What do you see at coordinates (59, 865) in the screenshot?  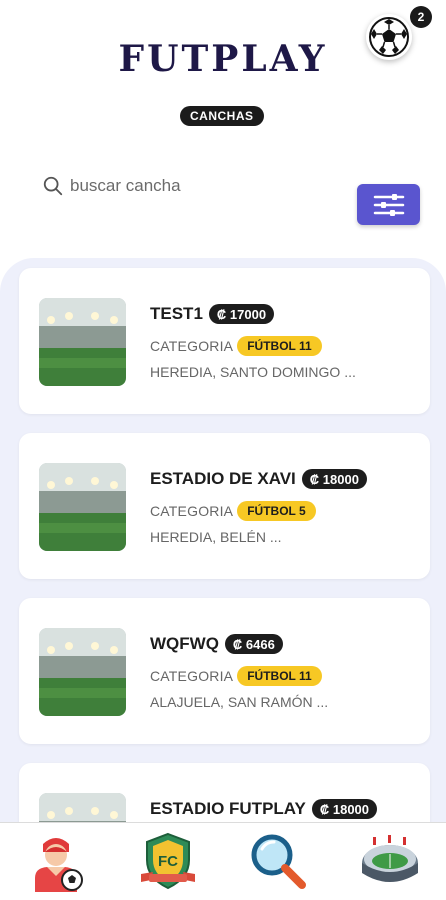 I see `player-profile-icon` at bounding box center [59, 865].